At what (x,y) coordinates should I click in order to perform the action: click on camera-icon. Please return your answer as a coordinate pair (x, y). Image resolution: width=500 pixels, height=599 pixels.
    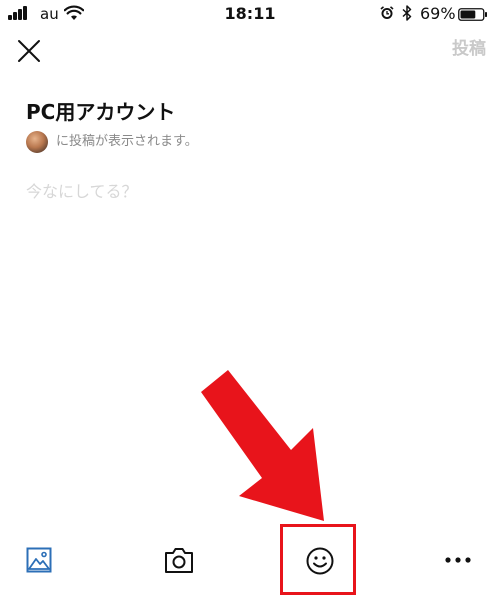
    Looking at the image, I should click on (179, 560).